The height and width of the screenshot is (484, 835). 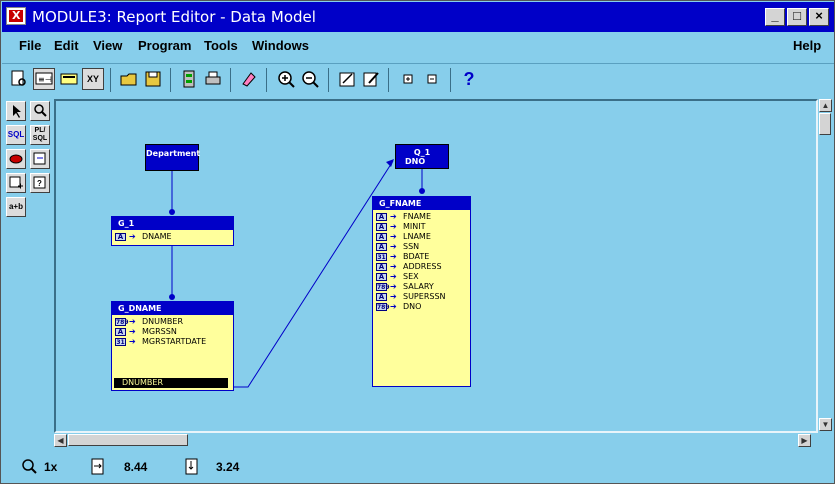 I want to click on query-department: Department, so click(x=173, y=157).